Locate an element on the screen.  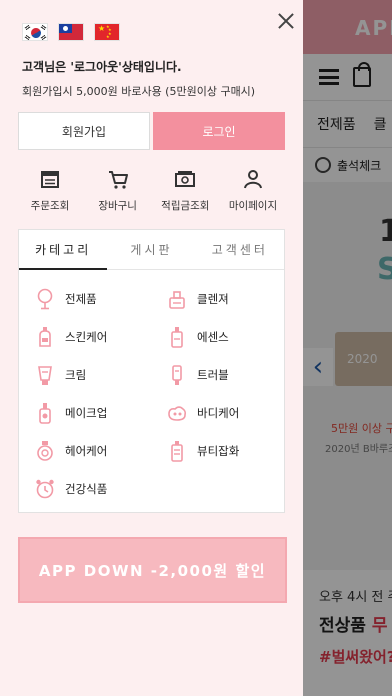
category-makeup: 메이크업 is located at coordinates (71, 413).